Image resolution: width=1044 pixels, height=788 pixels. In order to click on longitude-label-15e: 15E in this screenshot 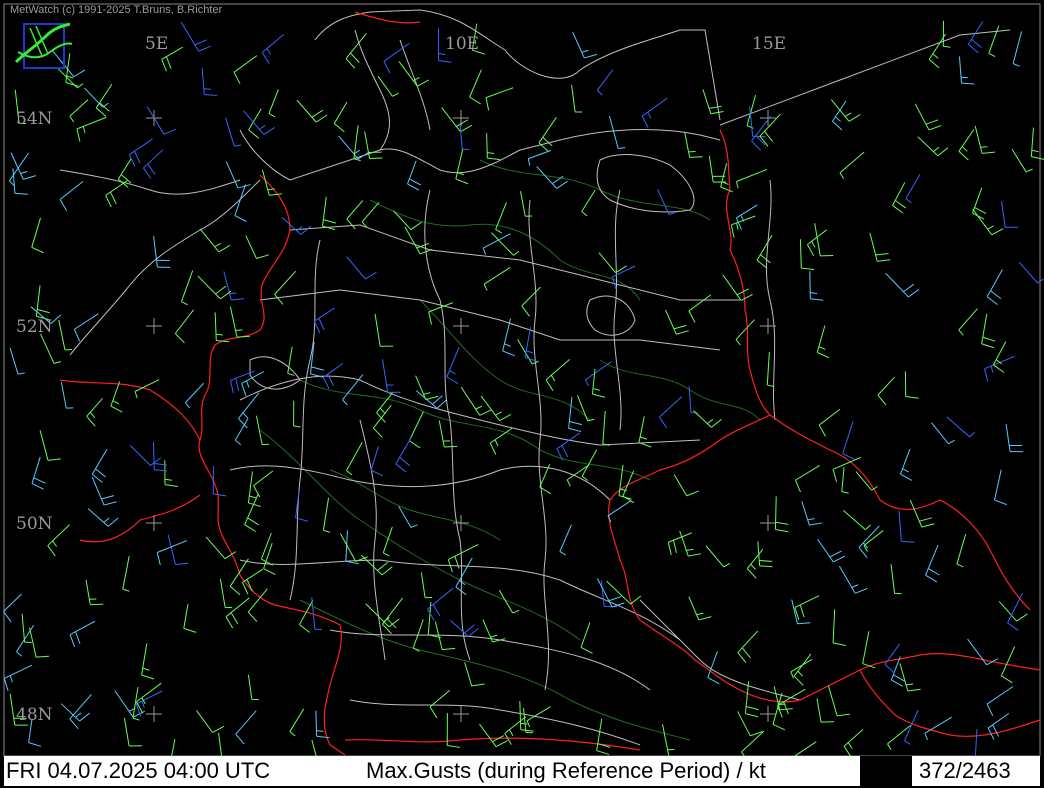, I will do `click(769, 44)`.